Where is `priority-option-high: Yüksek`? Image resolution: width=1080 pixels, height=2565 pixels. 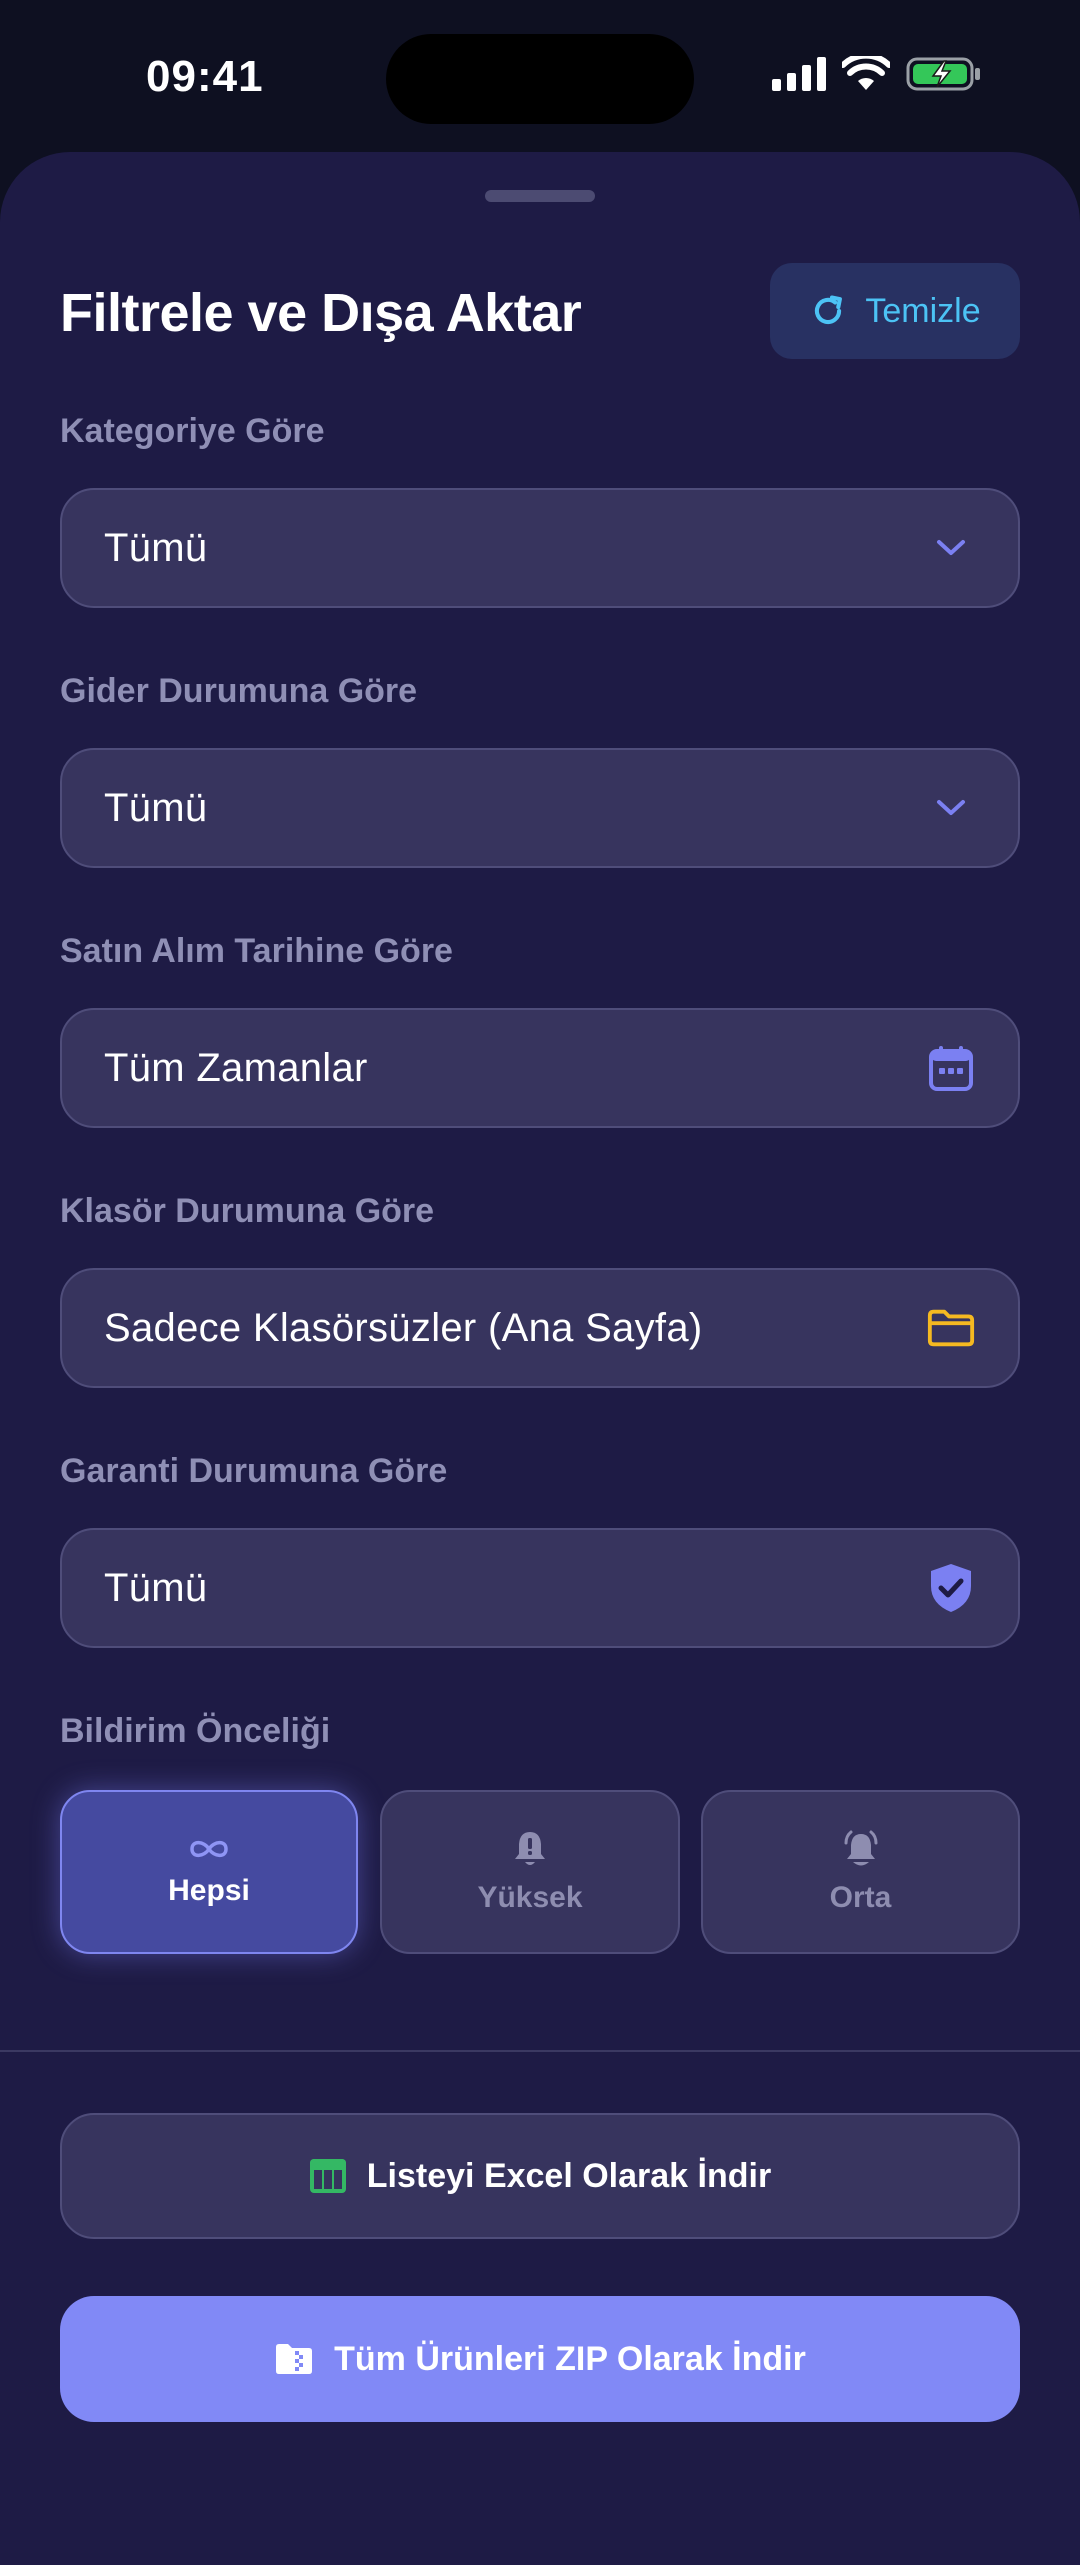
priority-option-high: Yüksek is located at coordinates (530, 1872).